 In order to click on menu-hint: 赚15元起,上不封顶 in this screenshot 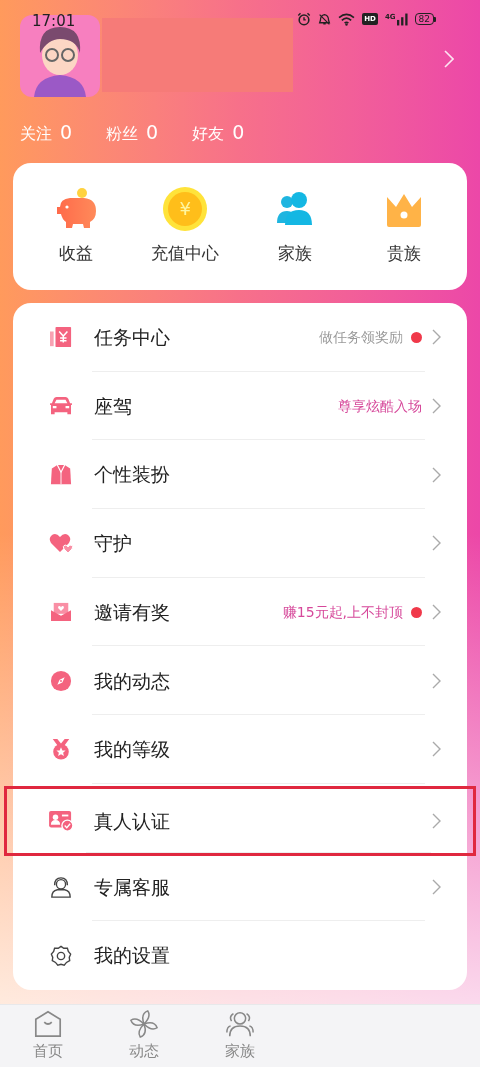, I will do `click(342, 612)`.